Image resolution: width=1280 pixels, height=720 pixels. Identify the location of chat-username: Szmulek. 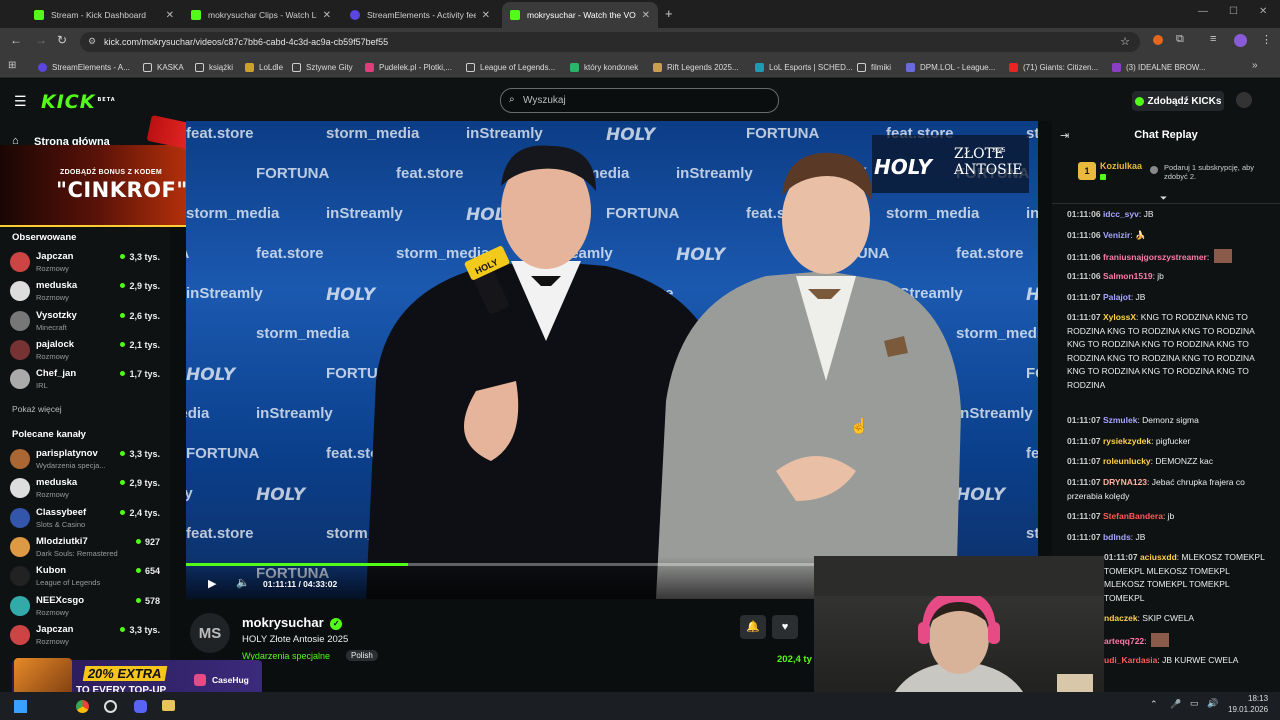
(1120, 420).